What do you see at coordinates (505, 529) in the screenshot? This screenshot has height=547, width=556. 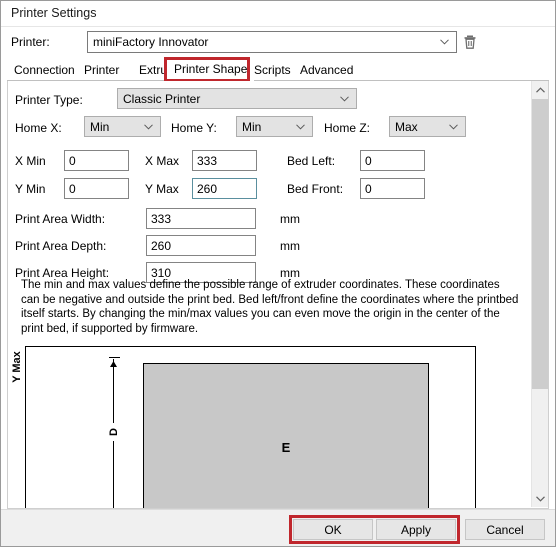 I see `cancel-button: Cancel` at bounding box center [505, 529].